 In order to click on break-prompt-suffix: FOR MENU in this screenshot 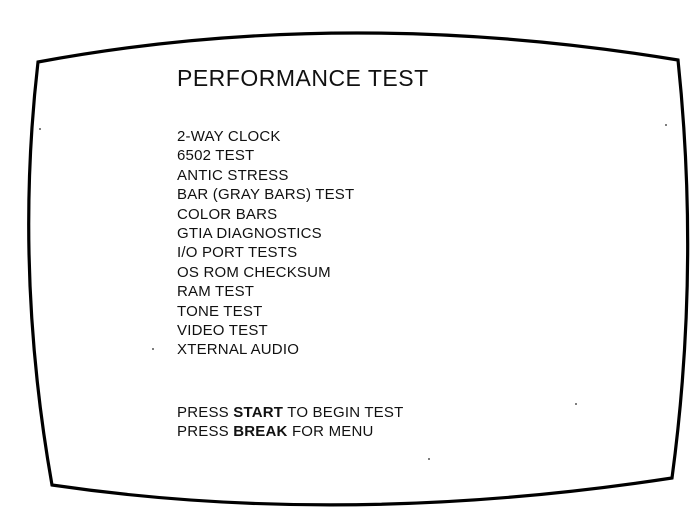, I will do `click(330, 431)`.